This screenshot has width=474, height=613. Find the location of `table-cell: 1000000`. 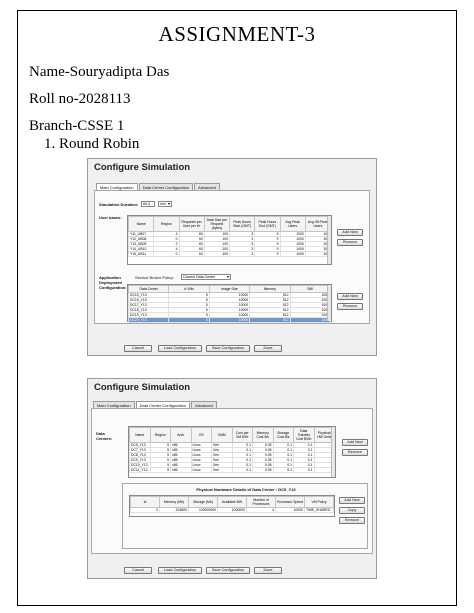

table-cell: 1000000 is located at coordinates (232, 510).